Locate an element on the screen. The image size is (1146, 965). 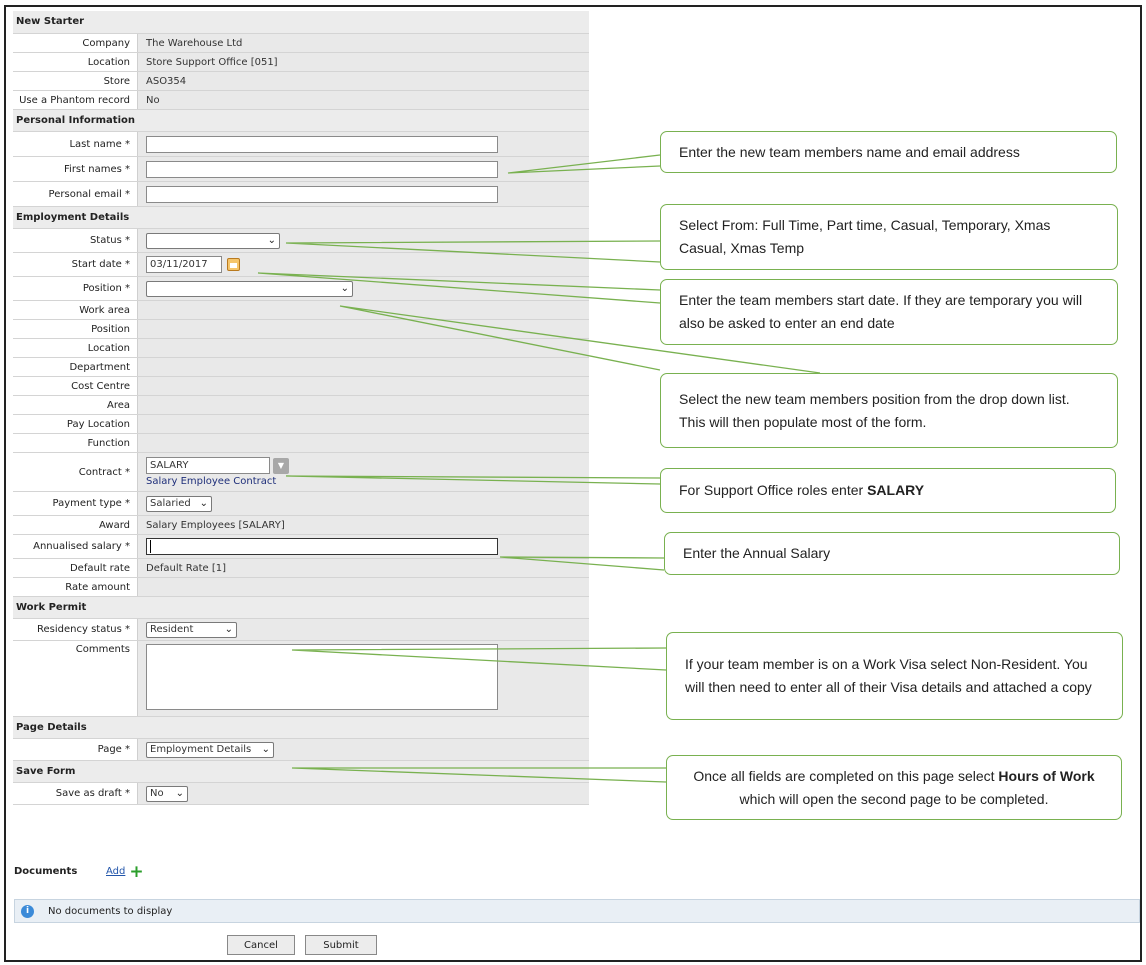
callout-contract: For Support Office roles enter SALARY is located at coordinates (888, 490).